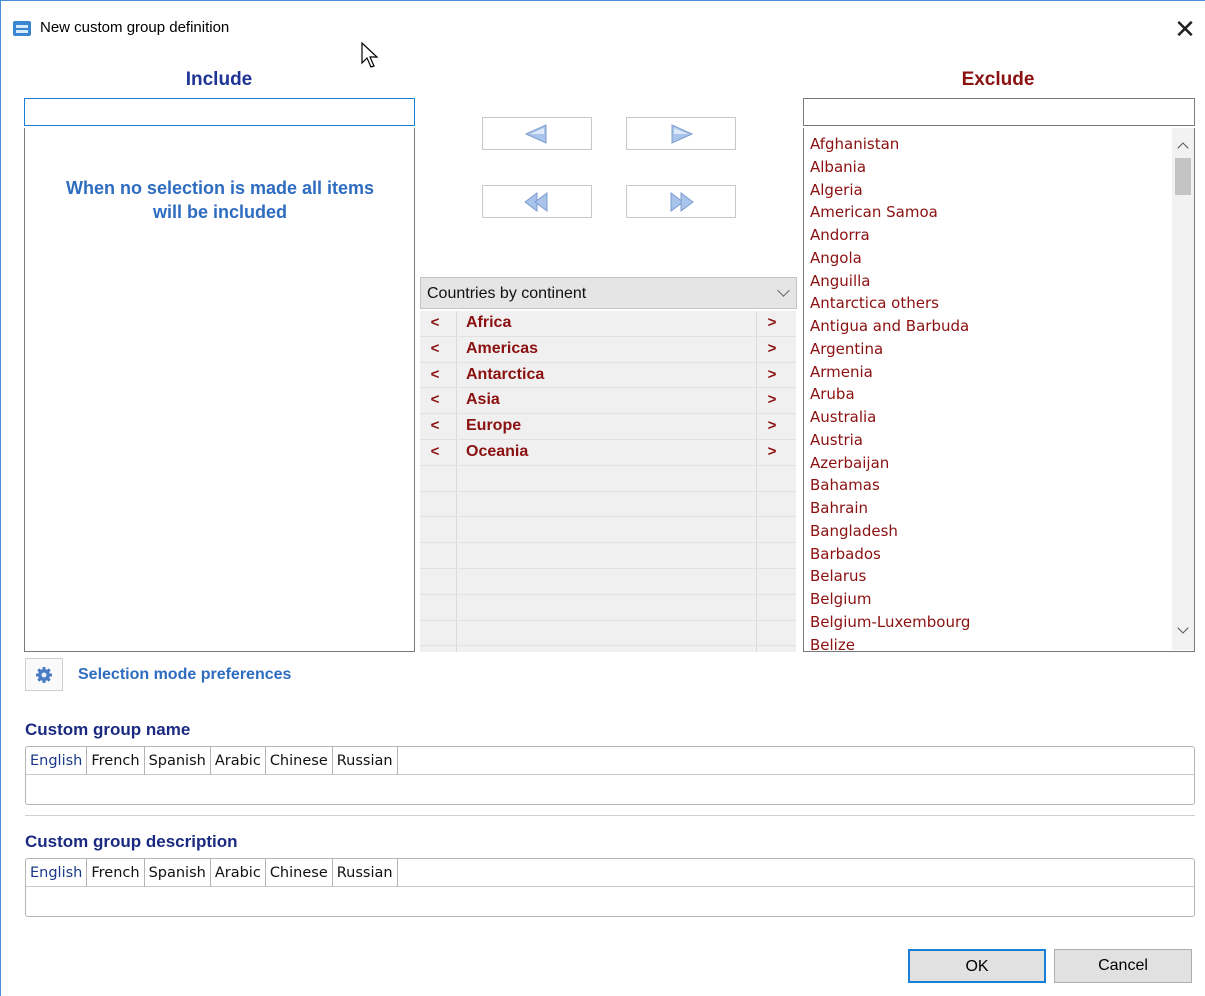 This screenshot has width=1205, height=996. I want to click on cancel-button: Cancel, so click(1123, 966).